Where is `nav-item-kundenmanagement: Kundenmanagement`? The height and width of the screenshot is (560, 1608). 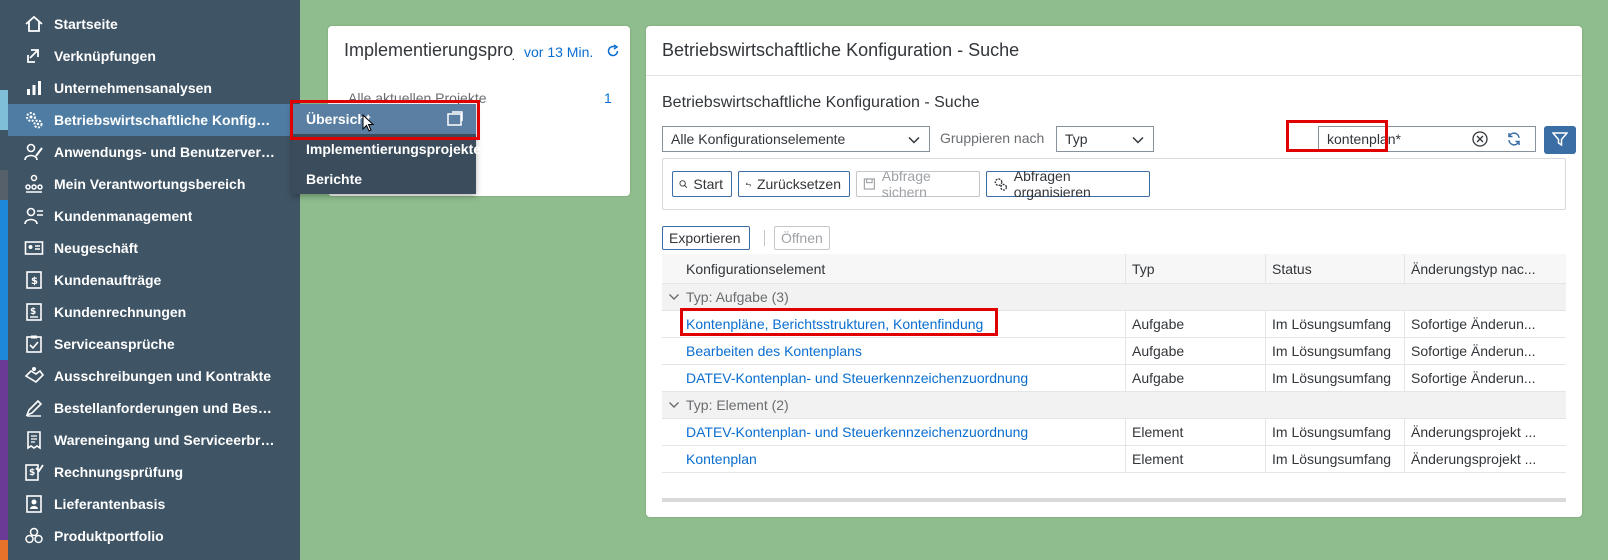
nav-item-kundenmanagement: Kundenmanagement is located at coordinates (154, 216).